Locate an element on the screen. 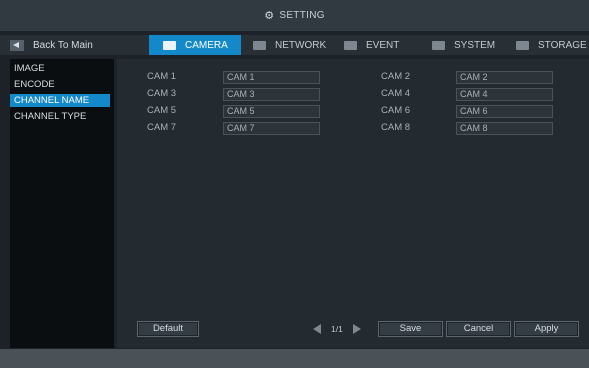 Image resolution: width=589 pixels, height=368 pixels. back-arrow-icon is located at coordinates (17, 45).